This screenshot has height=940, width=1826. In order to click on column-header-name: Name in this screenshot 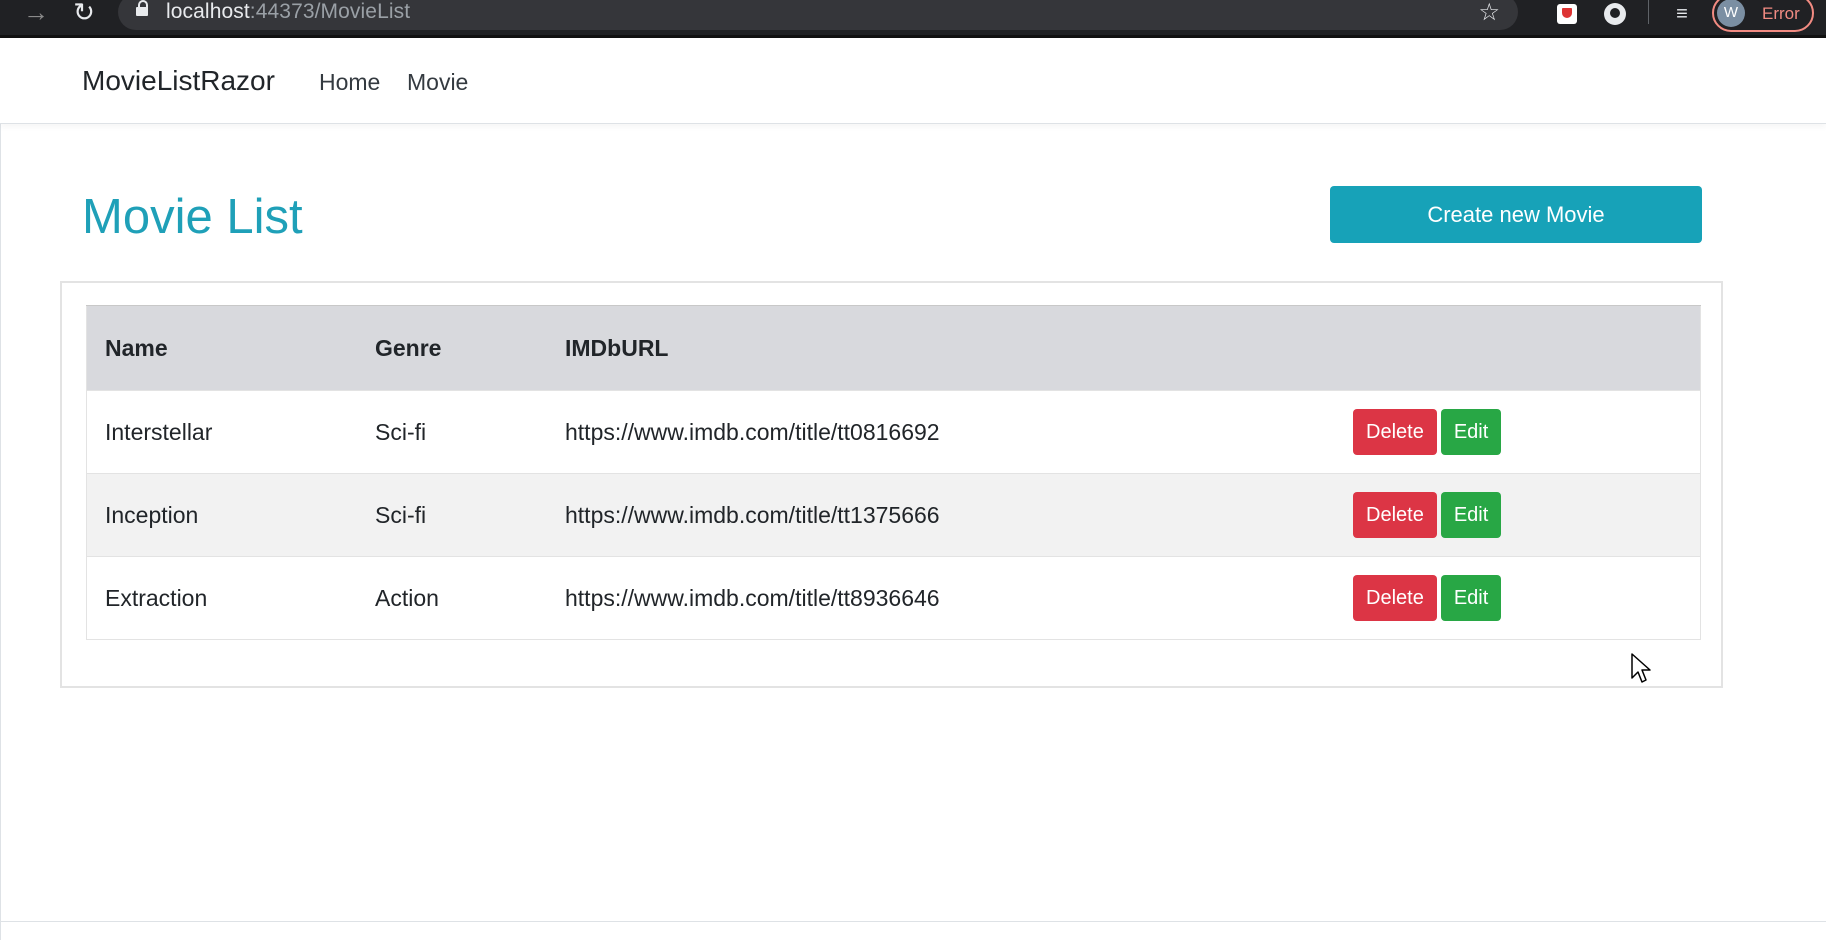, I will do `click(221, 348)`.